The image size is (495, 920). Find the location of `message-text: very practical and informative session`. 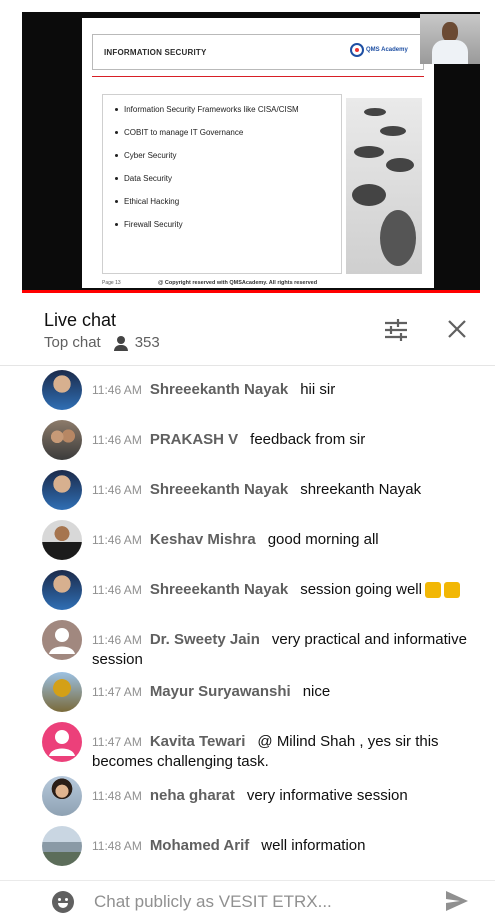

message-text: very practical and informative session is located at coordinates (279, 649).